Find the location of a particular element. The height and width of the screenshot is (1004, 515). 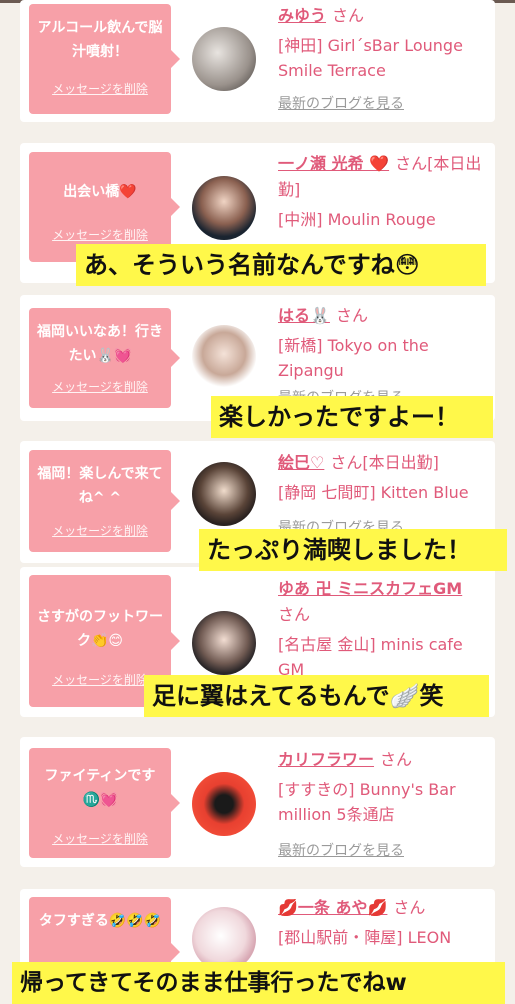

member-name-link: はる🐰 is located at coordinates (304, 315).